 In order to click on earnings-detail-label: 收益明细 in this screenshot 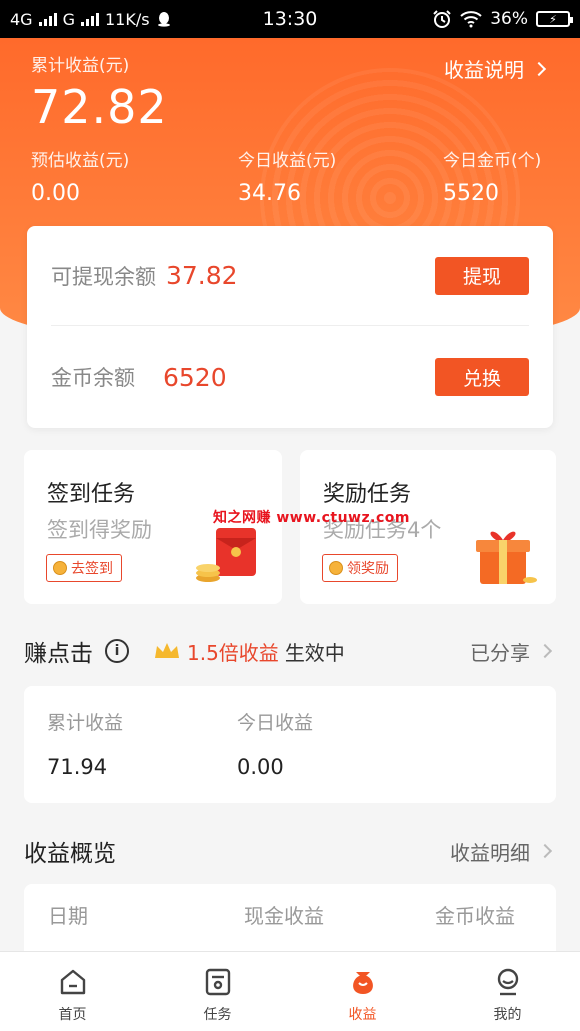, I will do `click(490, 852)`.